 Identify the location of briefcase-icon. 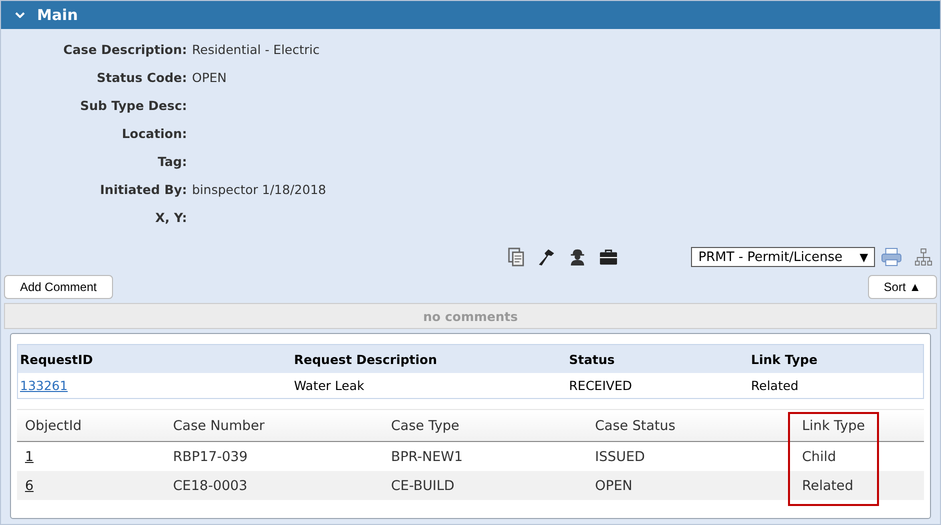
(608, 257).